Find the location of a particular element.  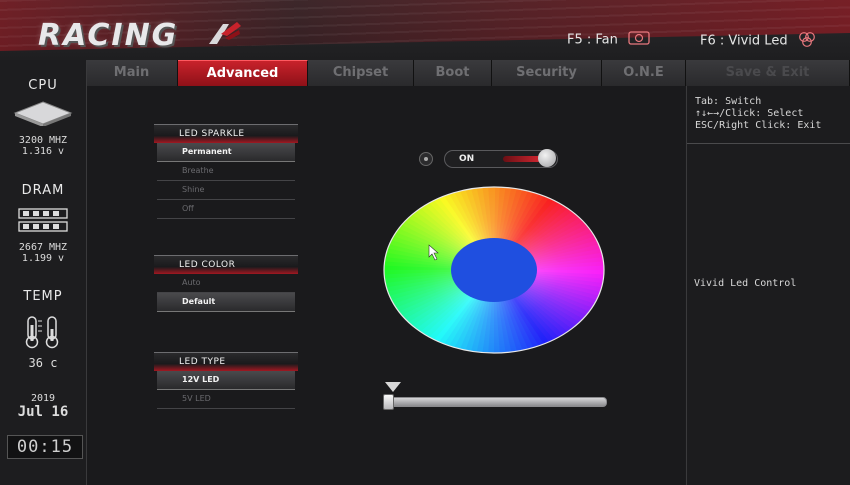

help-exit: ESC/Right Click: Exit is located at coordinates (758, 125).